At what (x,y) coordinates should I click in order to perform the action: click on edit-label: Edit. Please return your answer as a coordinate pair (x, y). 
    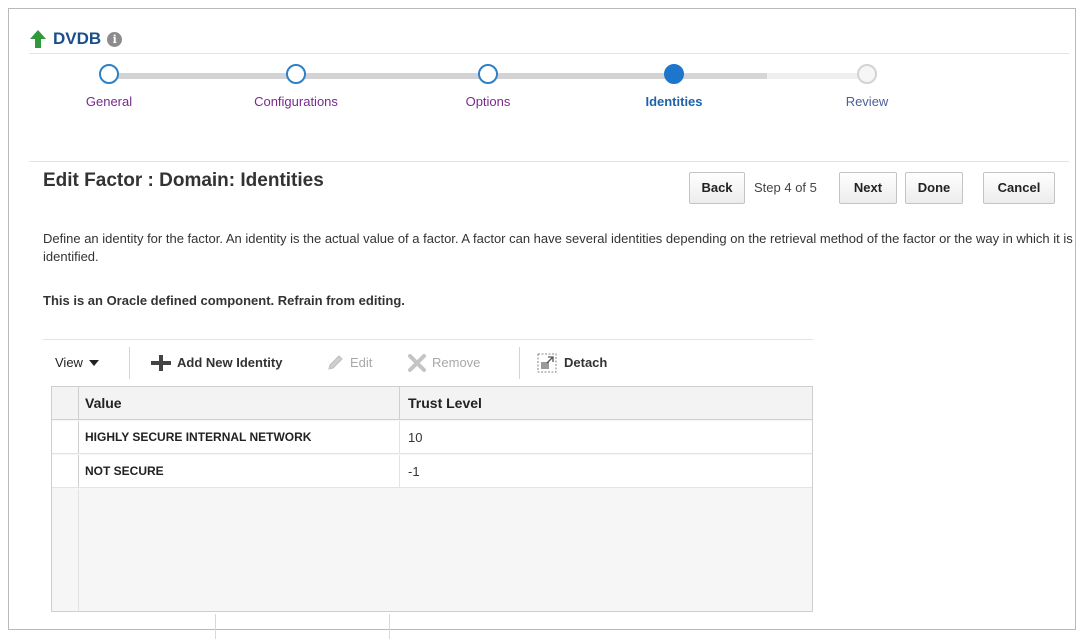
    Looking at the image, I should click on (361, 362).